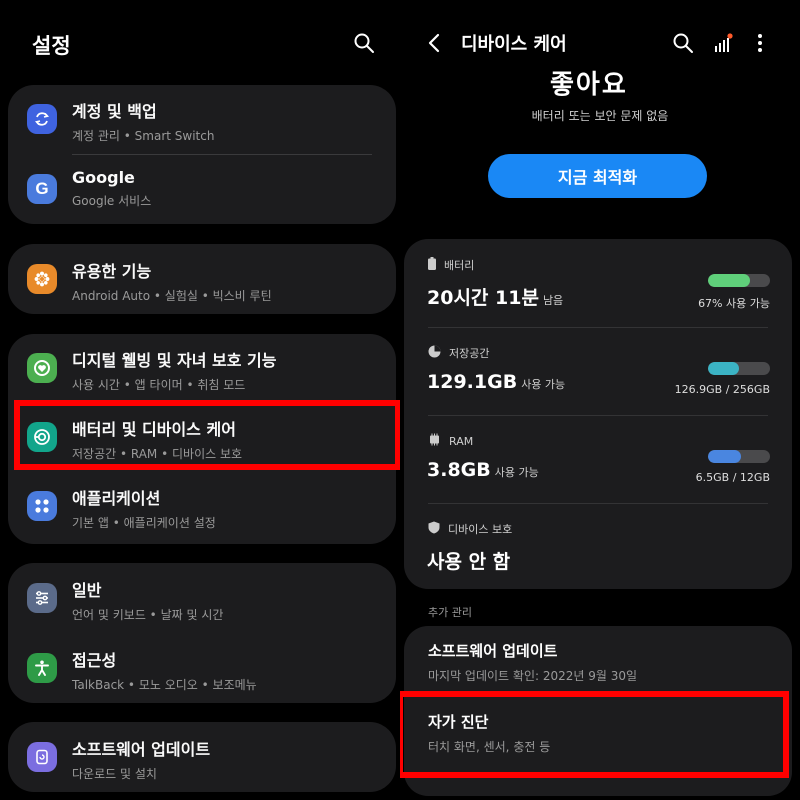  I want to click on storage-suffix: 사용 가능, so click(543, 384).